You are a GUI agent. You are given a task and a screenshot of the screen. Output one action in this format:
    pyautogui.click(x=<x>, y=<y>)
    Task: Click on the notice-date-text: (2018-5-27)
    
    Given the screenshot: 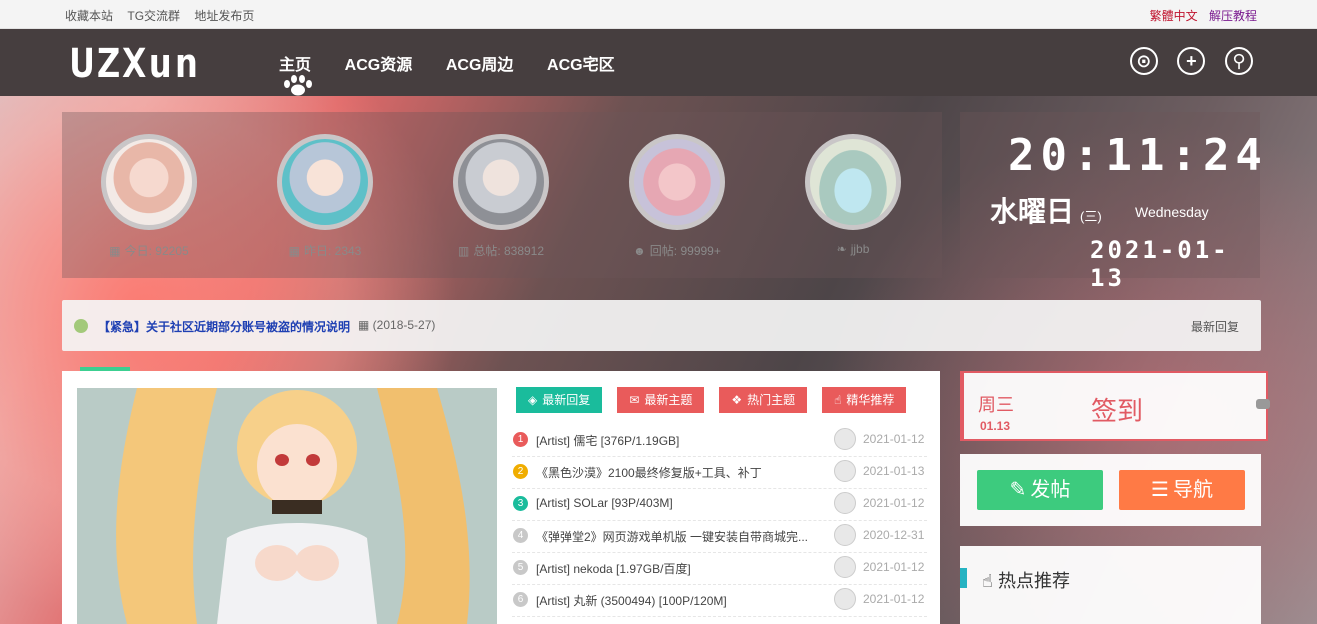 What is the action you would take?
    pyautogui.click(x=404, y=325)
    